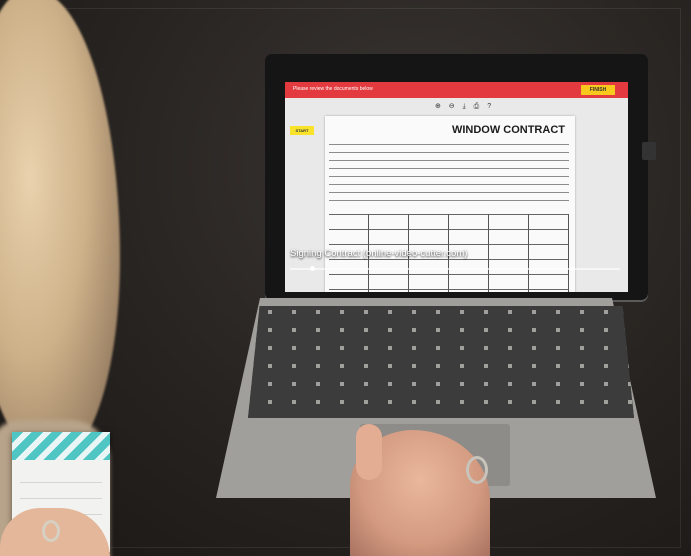 This screenshot has width=691, height=556. What do you see at coordinates (456, 90) in the screenshot?
I see `review-banner: Please review the documents below FINISH` at bounding box center [456, 90].